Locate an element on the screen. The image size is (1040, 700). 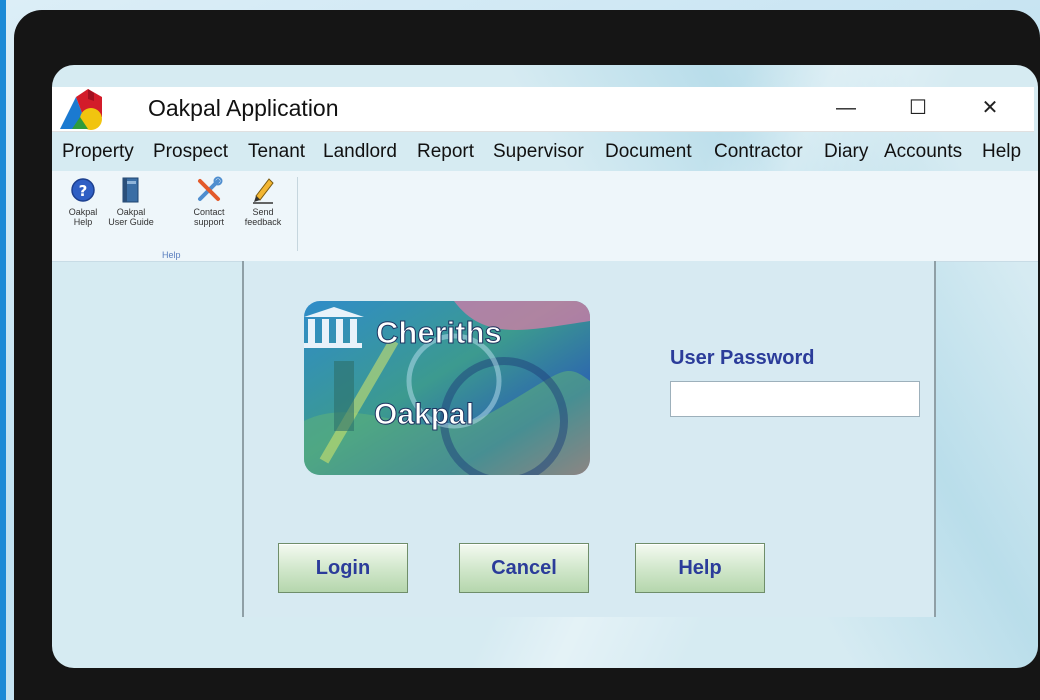
oakpal-logo-icon is located at coordinates (81, 109).